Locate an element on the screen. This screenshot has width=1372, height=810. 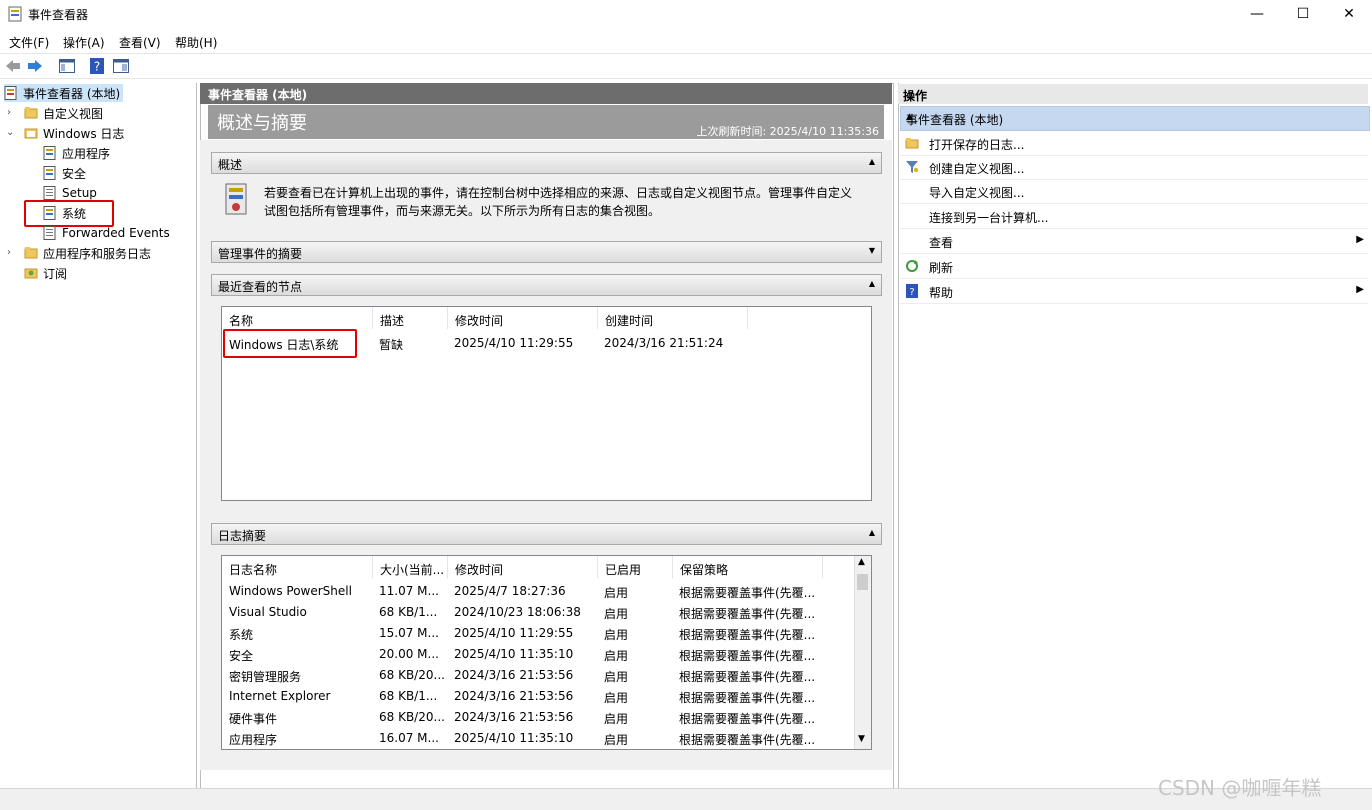
forward-button is located at coordinates (35, 66).